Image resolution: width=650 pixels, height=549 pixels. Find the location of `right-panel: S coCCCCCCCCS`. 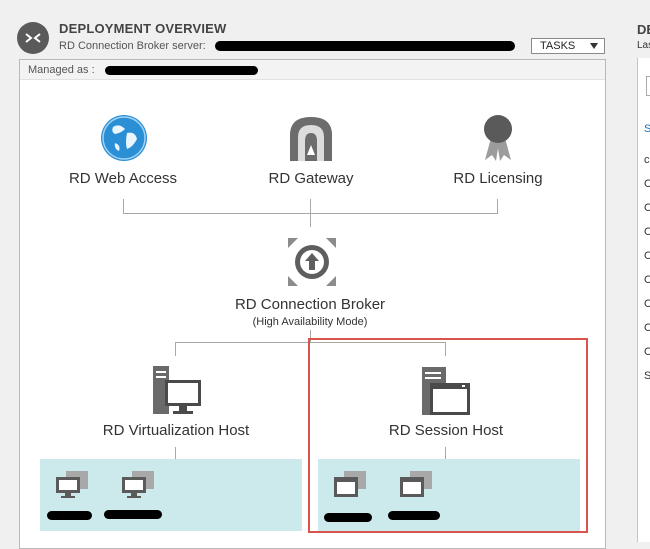

right-panel: S coCCCCCCCCS is located at coordinates (643, 300).